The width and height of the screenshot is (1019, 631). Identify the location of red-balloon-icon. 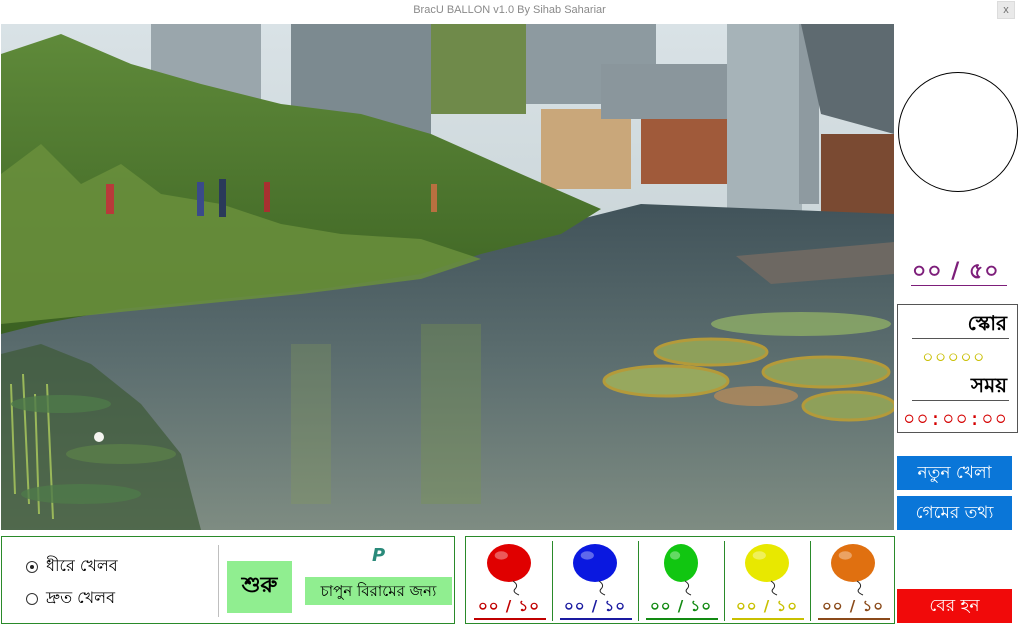
(509, 570).